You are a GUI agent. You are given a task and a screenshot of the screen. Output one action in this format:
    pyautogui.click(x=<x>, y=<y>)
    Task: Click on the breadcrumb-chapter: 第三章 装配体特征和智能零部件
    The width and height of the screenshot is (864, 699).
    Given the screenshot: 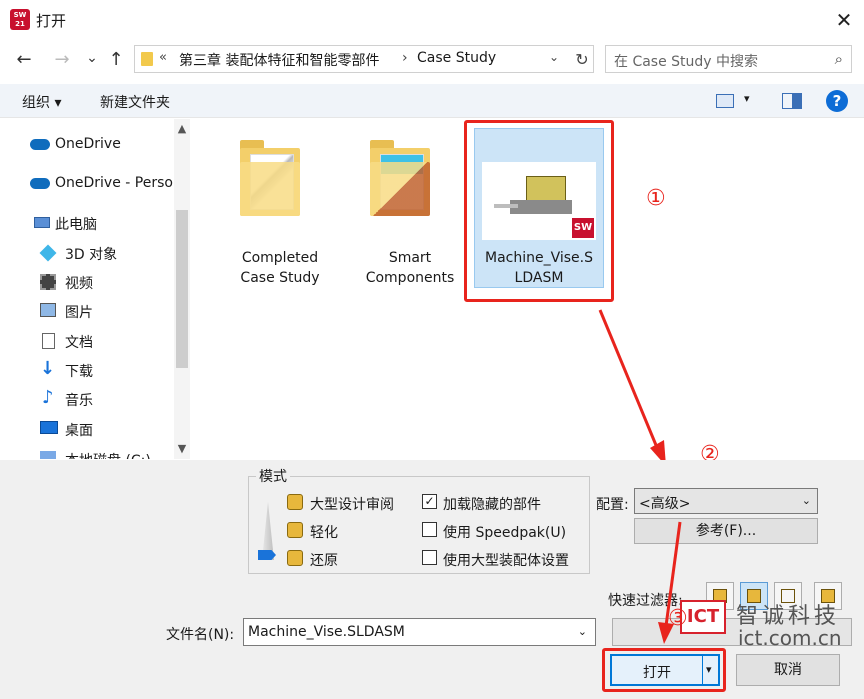 What is the action you would take?
    pyautogui.click(x=279, y=60)
    